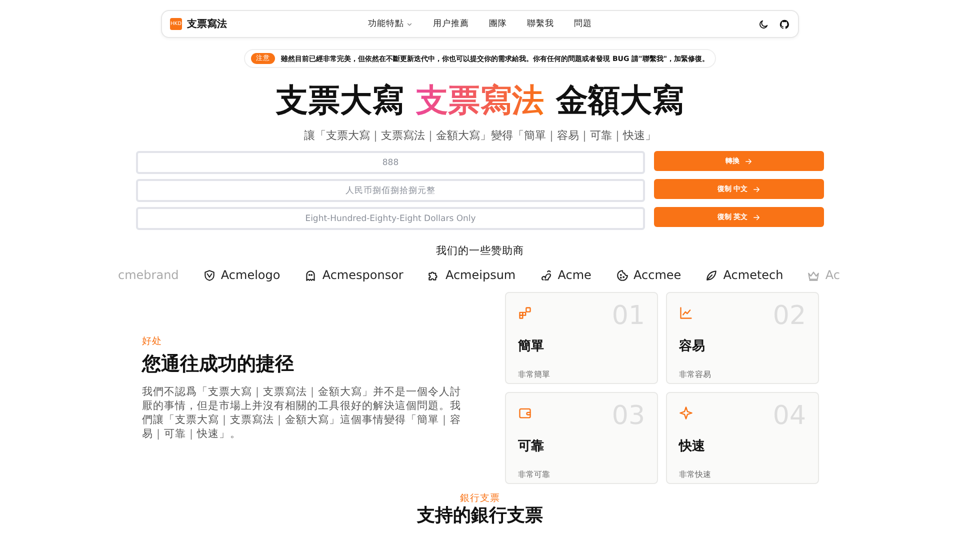 This screenshot has width=960, height=540. Describe the element at coordinates (480, 275) in the screenshot. I see `sponsor-name: Acmeipsum` at that location.